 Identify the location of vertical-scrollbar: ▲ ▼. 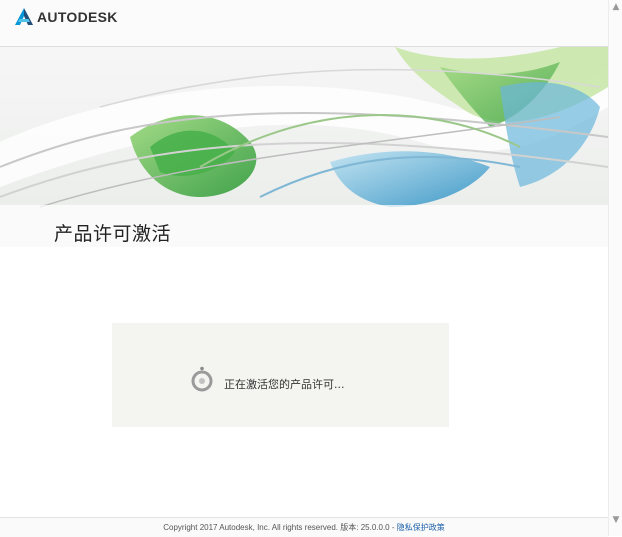
(615, 268).